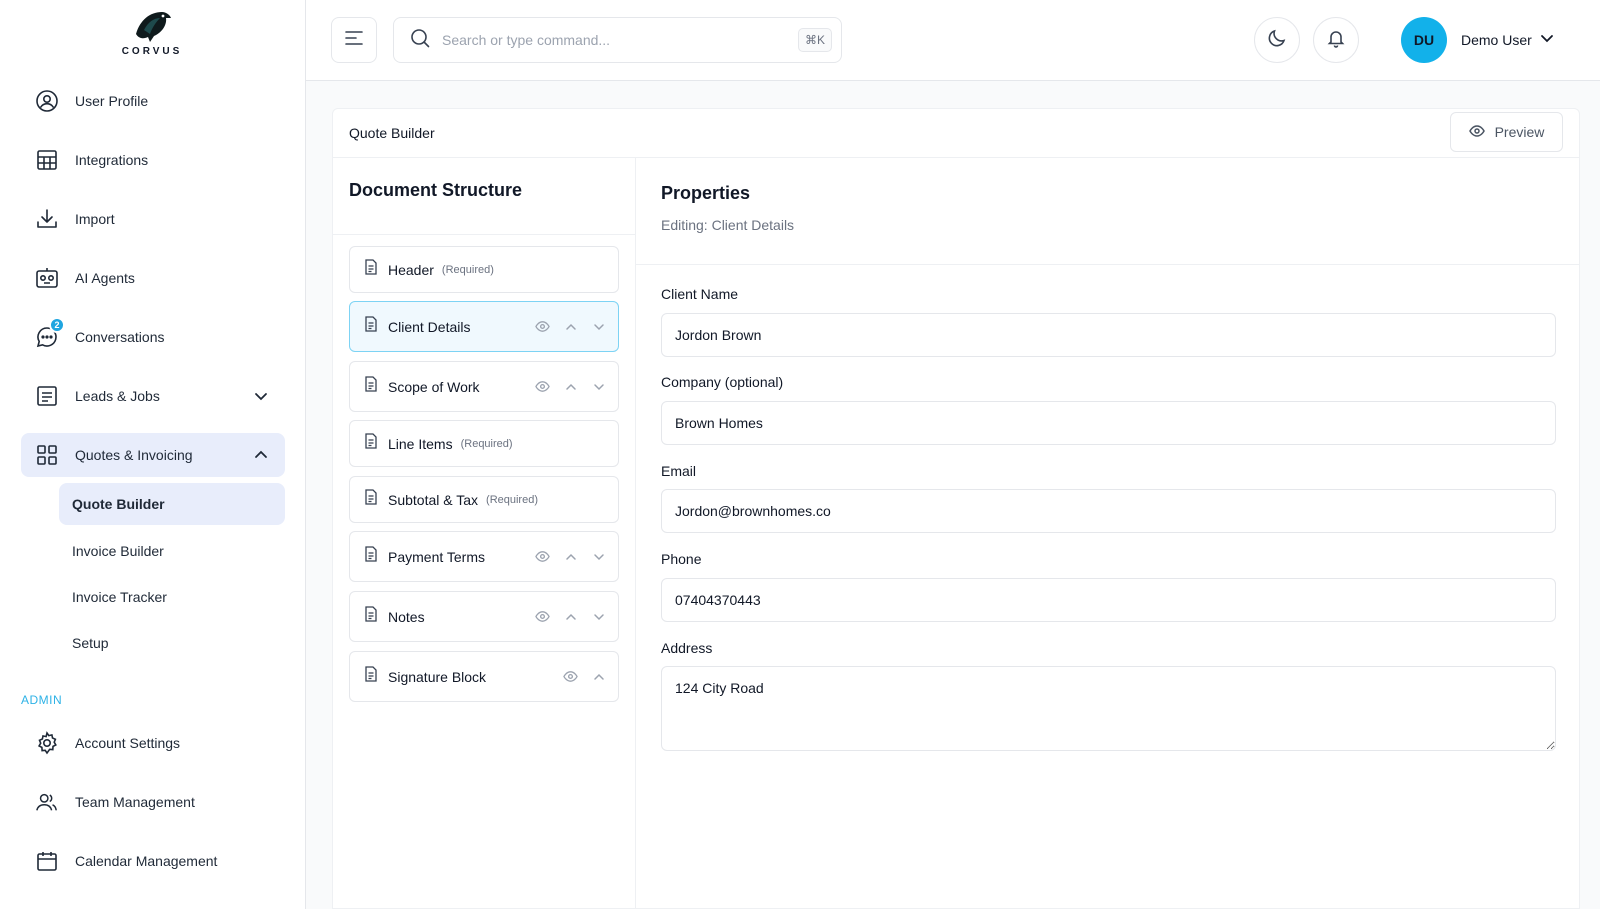 This screenshot has width=1600, height=909. What do you see at coordinates (120, 337) in the screenshot?
I see `sidebar-item-label: Conversations` at bounding box center [120, 337].